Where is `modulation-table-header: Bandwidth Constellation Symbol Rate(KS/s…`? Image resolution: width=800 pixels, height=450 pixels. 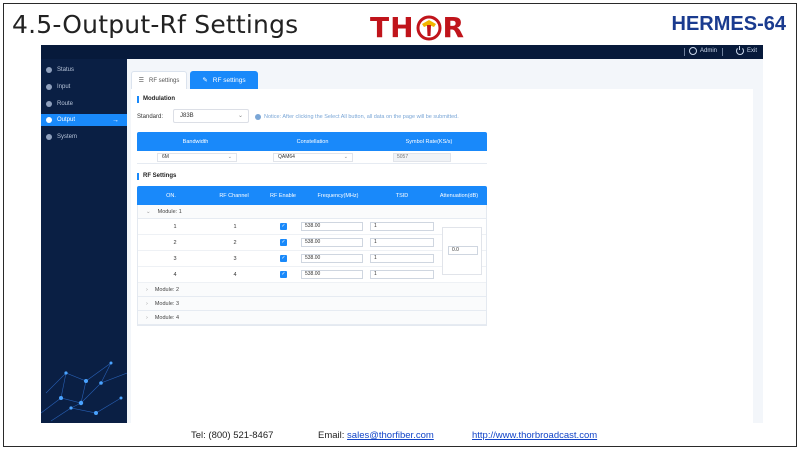 modulation-table-header: Bandwidth Constellation Symbol Rate(KS/s… is located at coordinates (312, 141).